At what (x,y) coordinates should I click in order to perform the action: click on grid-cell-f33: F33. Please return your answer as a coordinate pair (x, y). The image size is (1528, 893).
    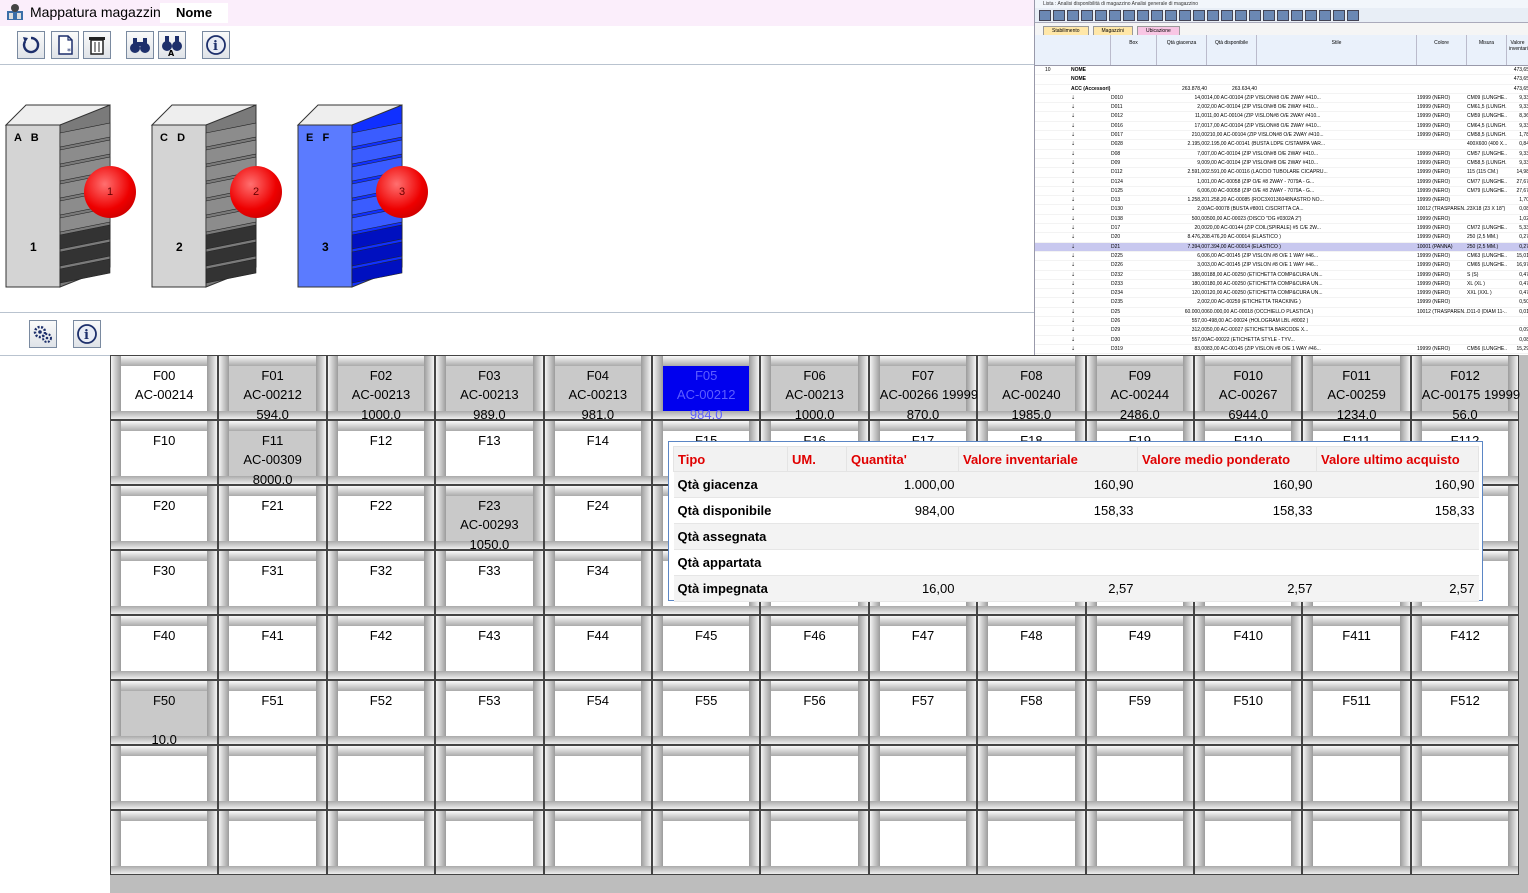
    Looking at the image, I should click on (489, 582).